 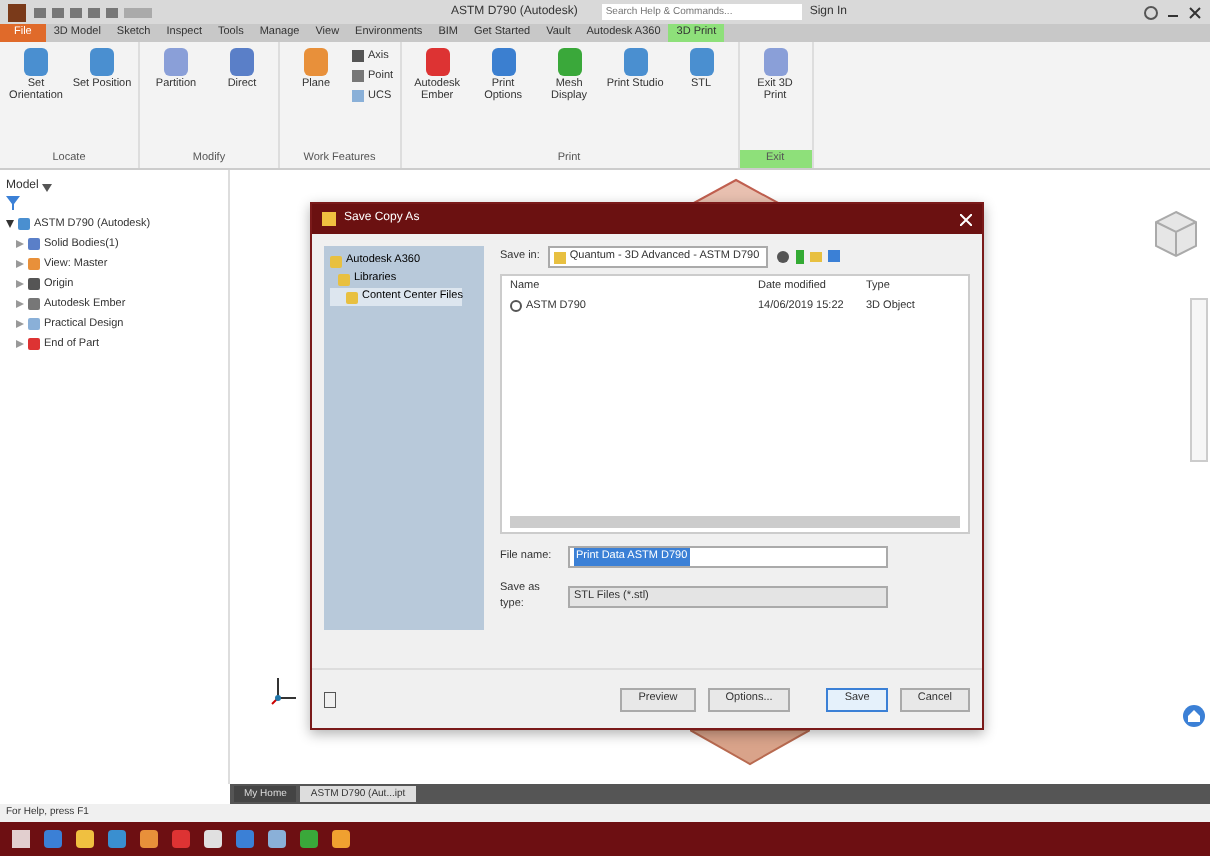 I want to click on file-icon, so click(x=516, y=306).